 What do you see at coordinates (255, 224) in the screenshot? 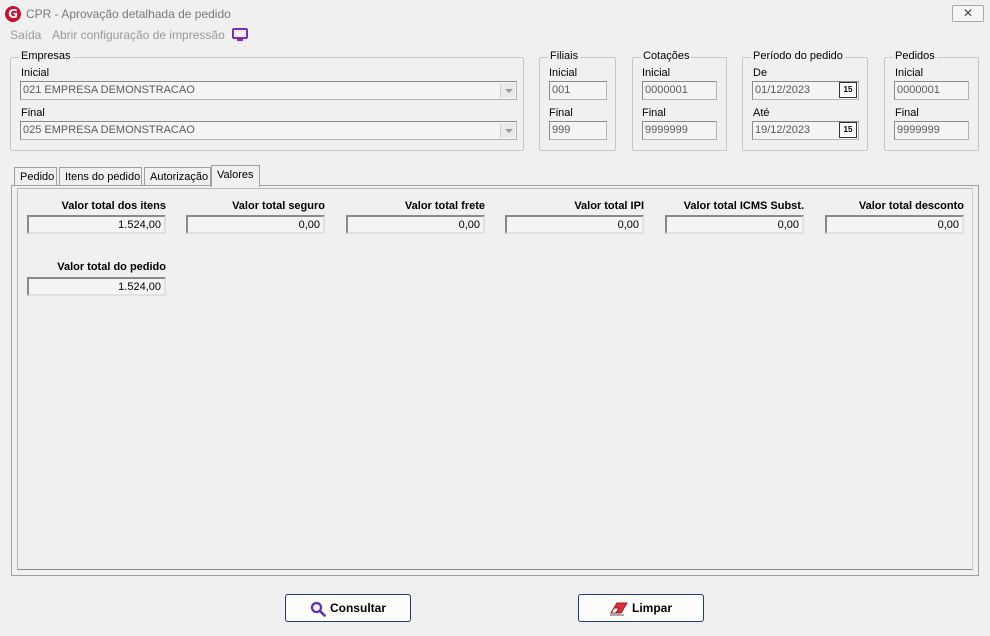
I see `valor-total-seguro-field: 0,00` at bounding box center [255, 224].